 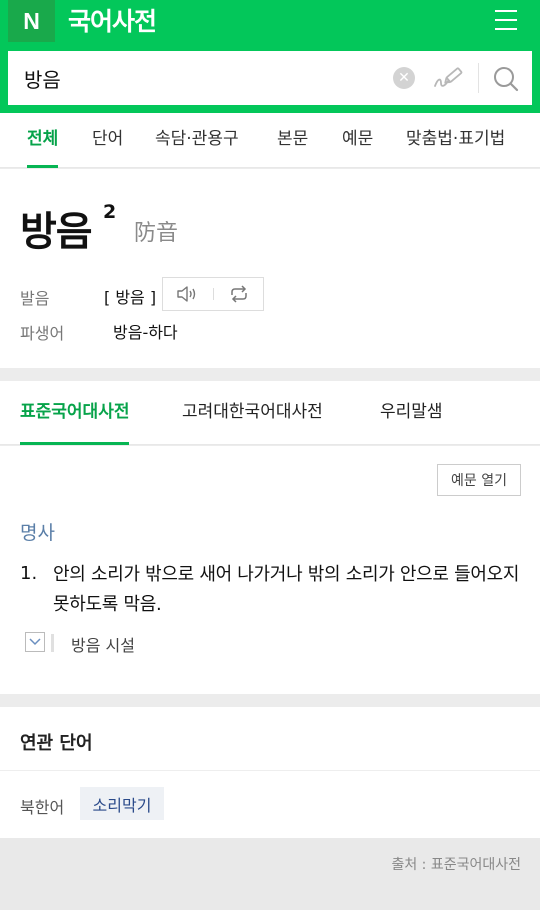 I want to click on tab-all: 전체, so click(x=43, y=140).